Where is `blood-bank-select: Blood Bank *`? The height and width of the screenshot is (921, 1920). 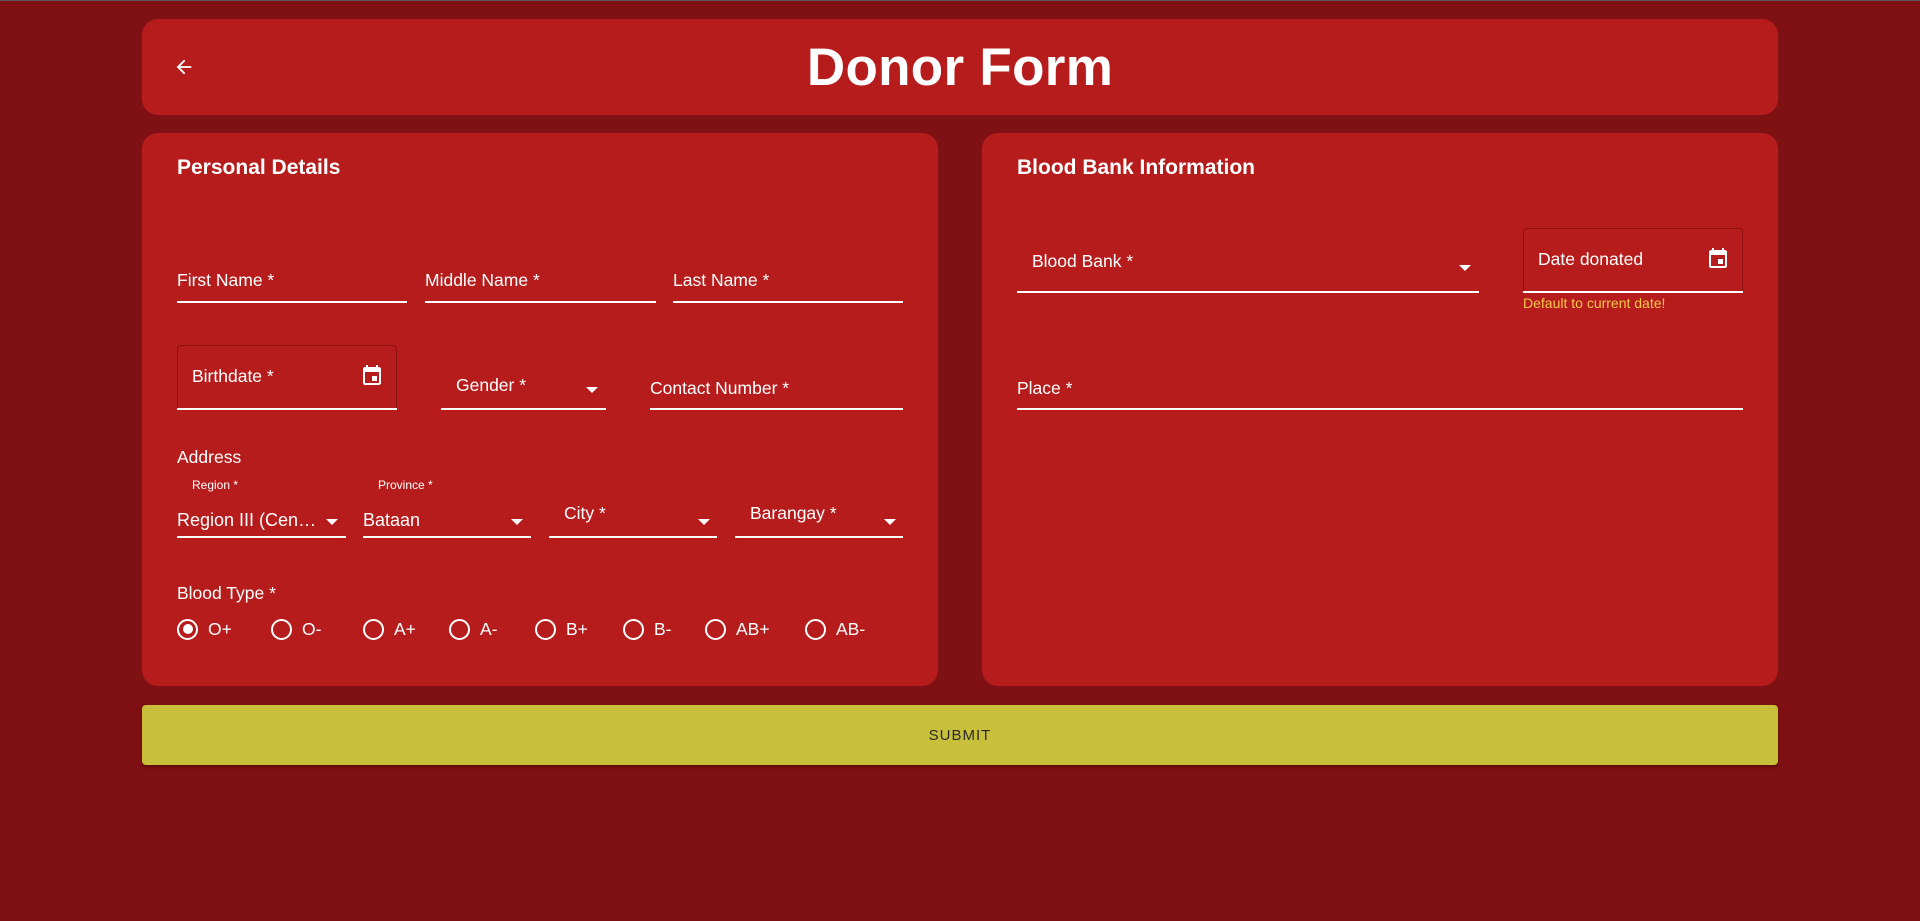 blood-bank-select: Blood Bank * is located at coordinates (1248, 266).